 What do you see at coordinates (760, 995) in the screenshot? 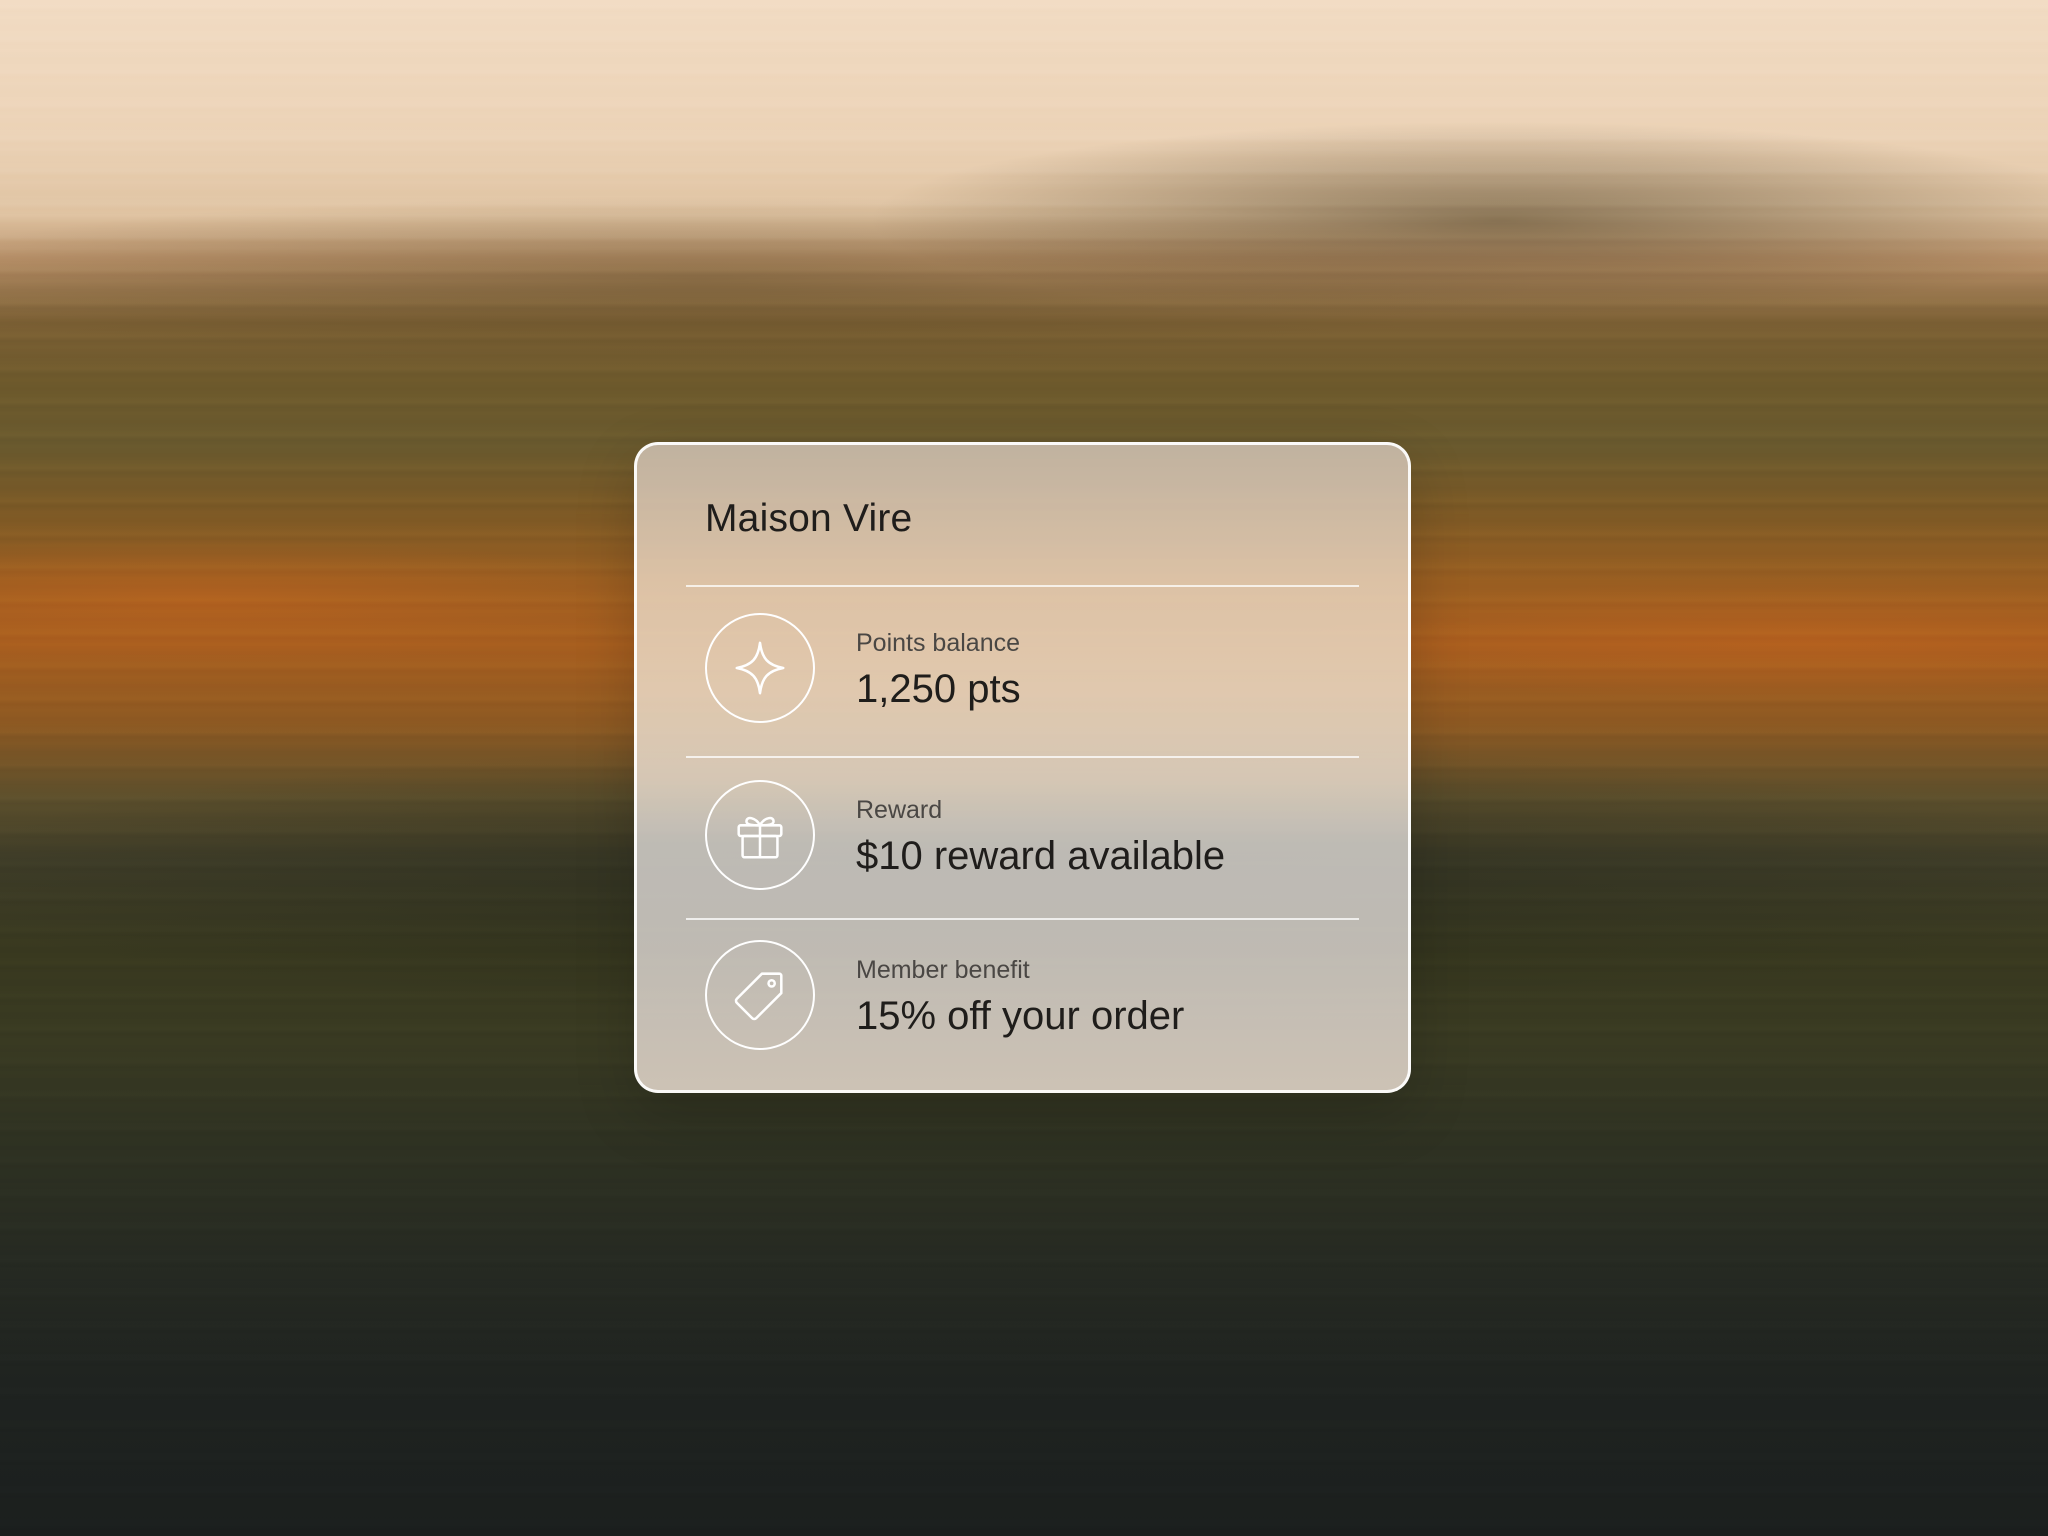
I see `tag-icon` at bounding box center [760, 995].